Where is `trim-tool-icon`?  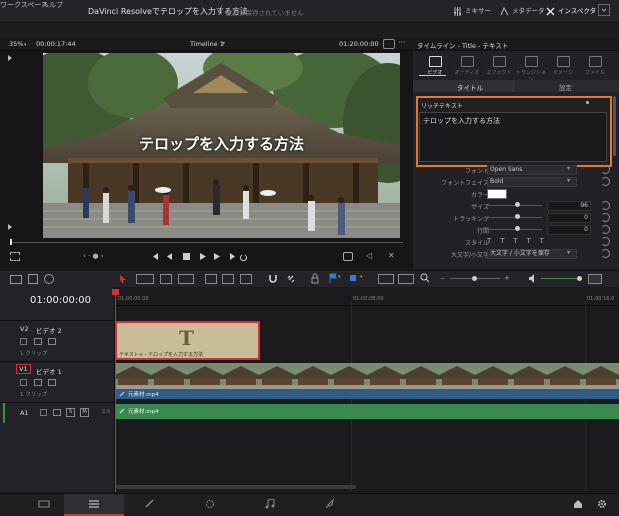 trim-tool-icon is located at coordinates (145, 279).